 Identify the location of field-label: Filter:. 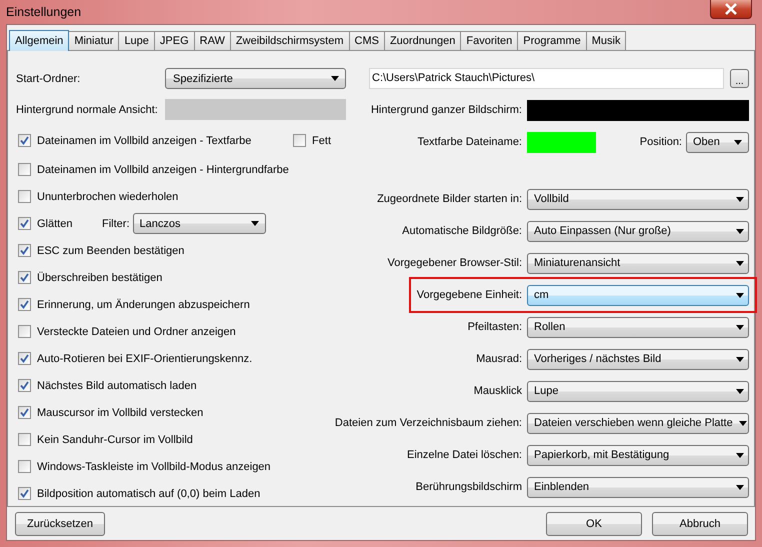
(116, 224).